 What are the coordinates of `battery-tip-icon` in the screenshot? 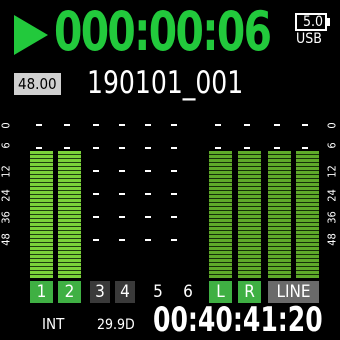 It's located at (328, 22).